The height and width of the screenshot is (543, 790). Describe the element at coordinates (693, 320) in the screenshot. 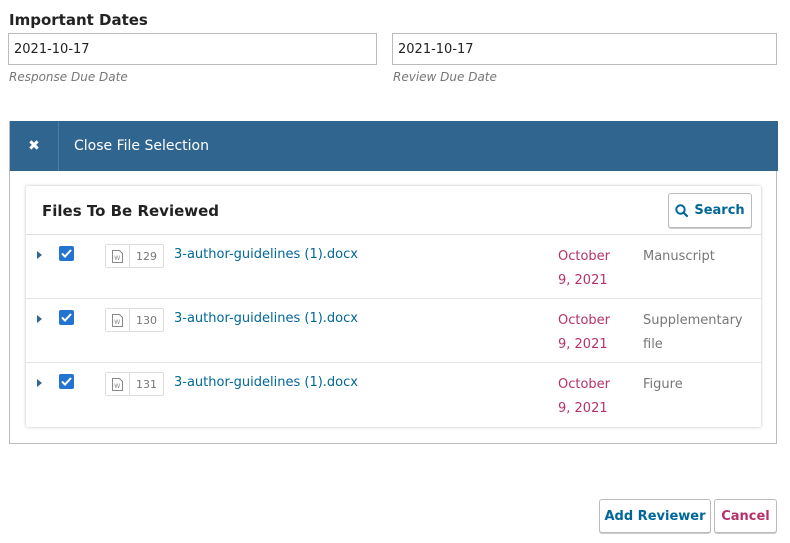

I see `file-type-line1: Supplementary` at that location.